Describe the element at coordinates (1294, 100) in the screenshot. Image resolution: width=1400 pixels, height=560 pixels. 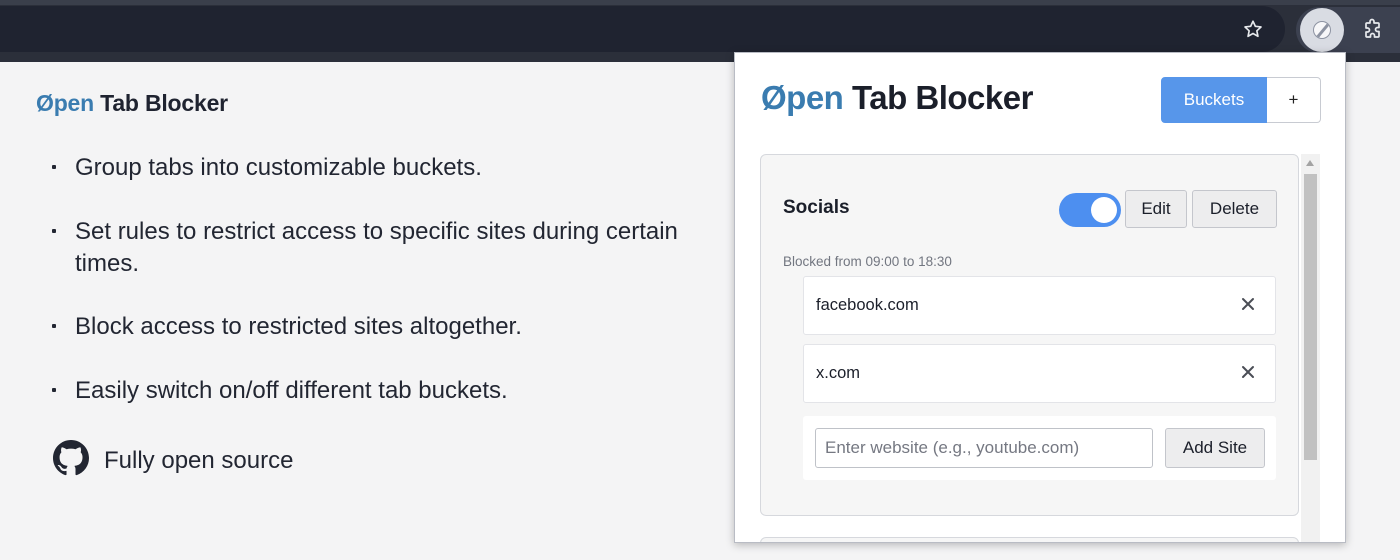
I see `add-bucket-button: +` at that location.